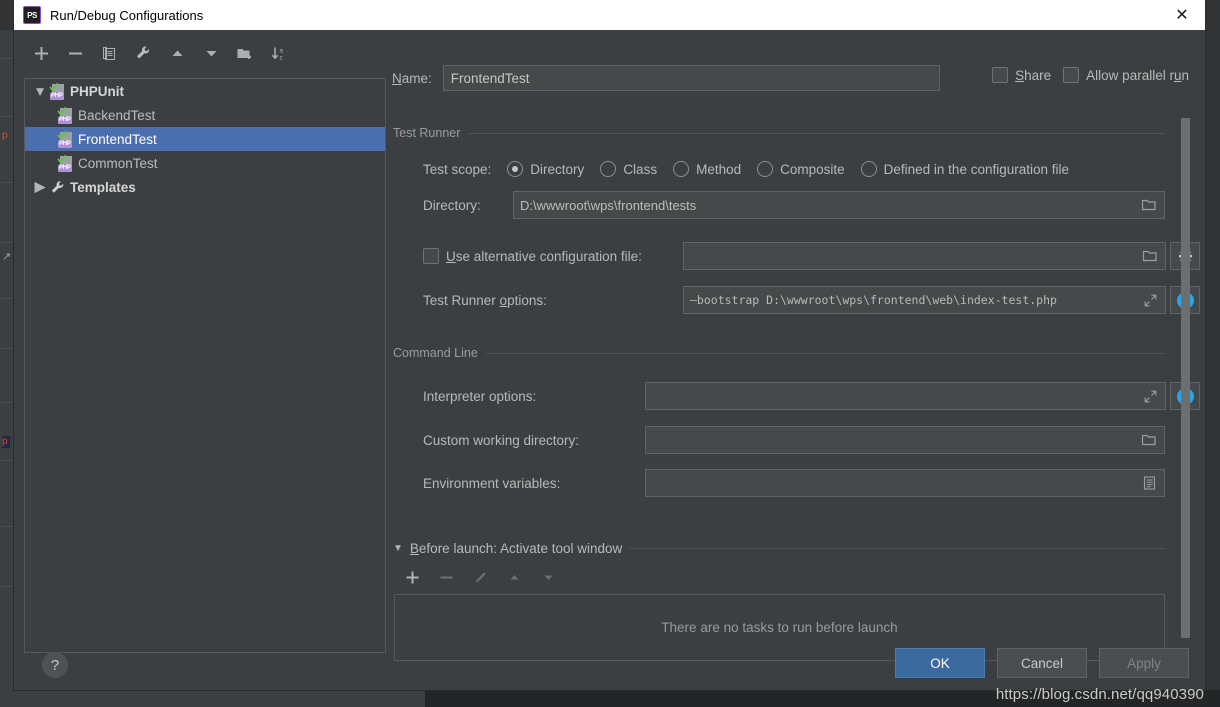 The width and height of the screenshot is (1220, 707). What do you see at coordinates (707, 169) in the screenshot?
I see `scope-option-method: Method` at bounding box center [707, 169].